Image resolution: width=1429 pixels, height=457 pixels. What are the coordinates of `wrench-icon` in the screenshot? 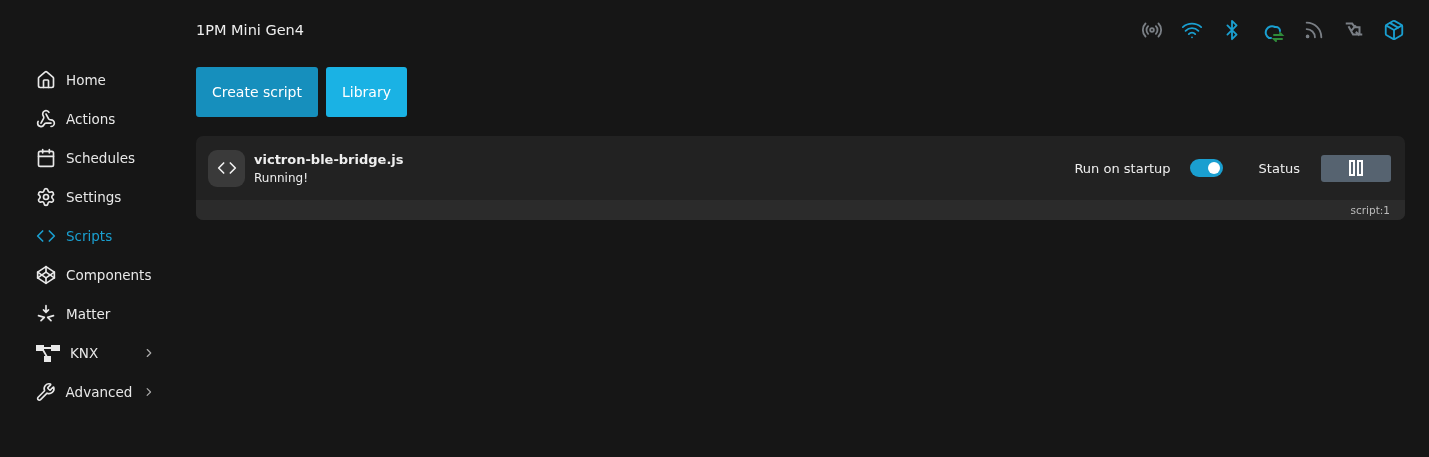 It's located at (46, 391).